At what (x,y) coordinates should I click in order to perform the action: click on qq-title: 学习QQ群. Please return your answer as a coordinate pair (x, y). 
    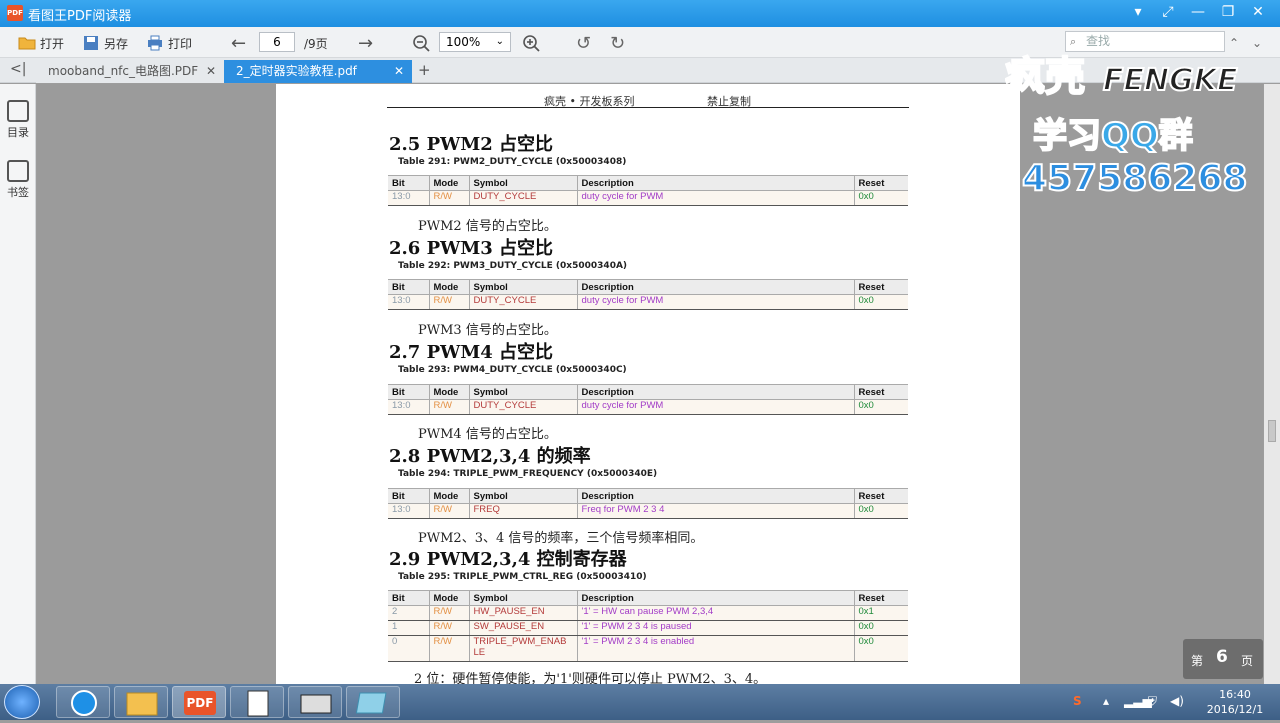
    Looking at the image, I should click on (1113, 136).